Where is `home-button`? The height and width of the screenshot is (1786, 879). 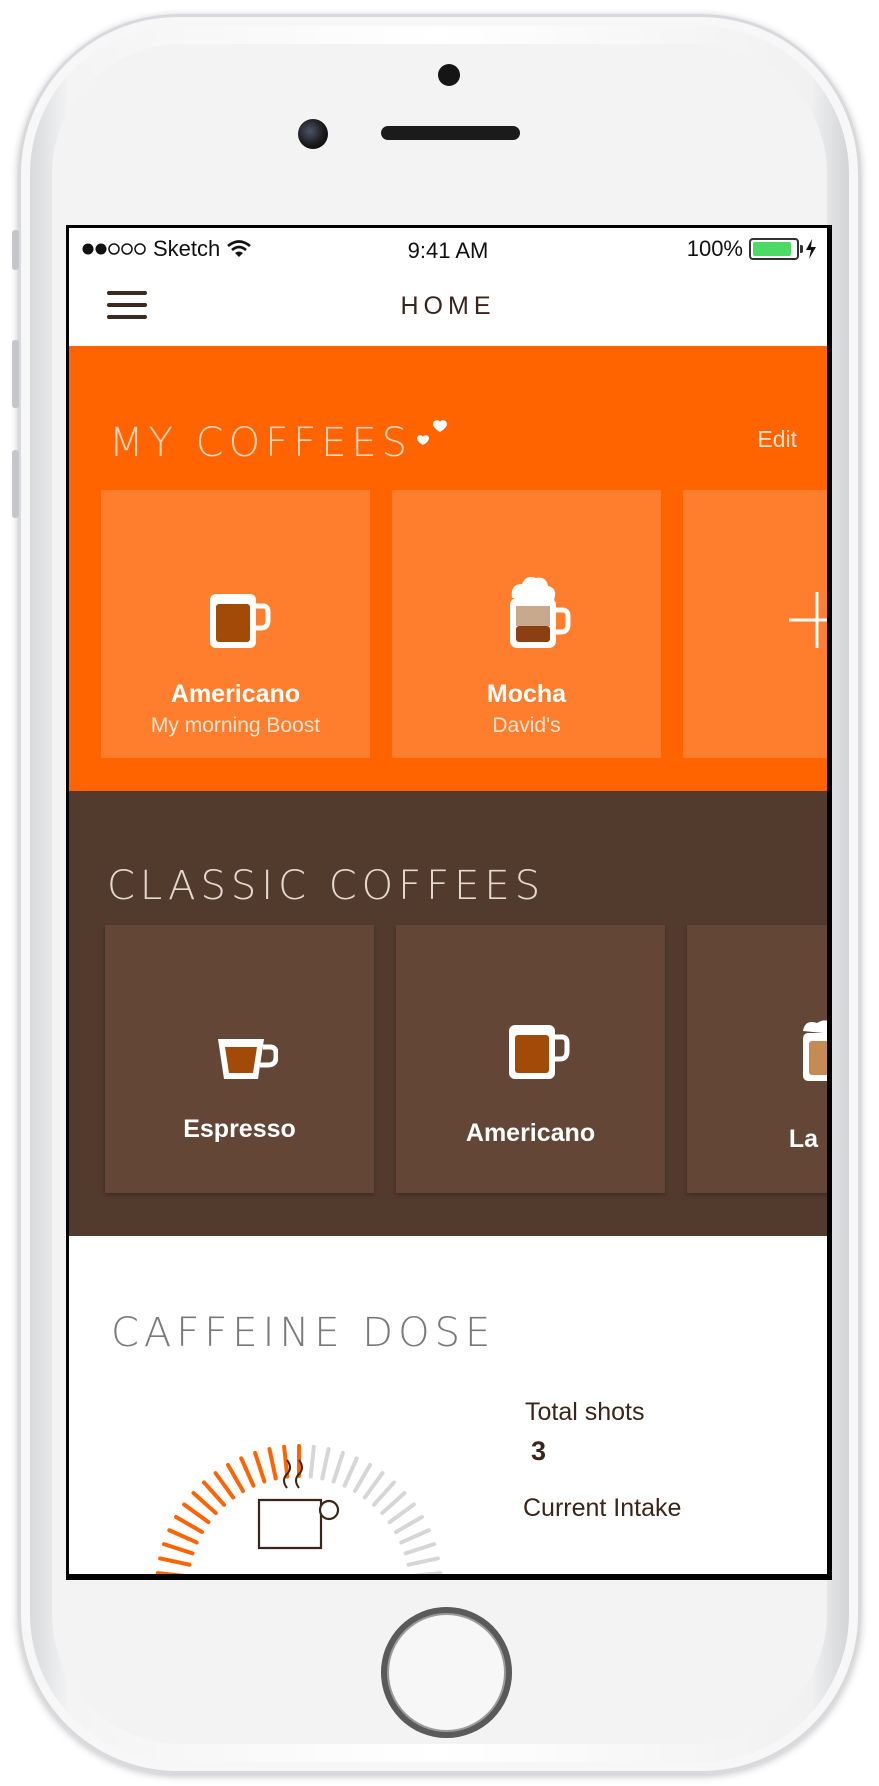
home-button is located at coordinates (446, 1672).